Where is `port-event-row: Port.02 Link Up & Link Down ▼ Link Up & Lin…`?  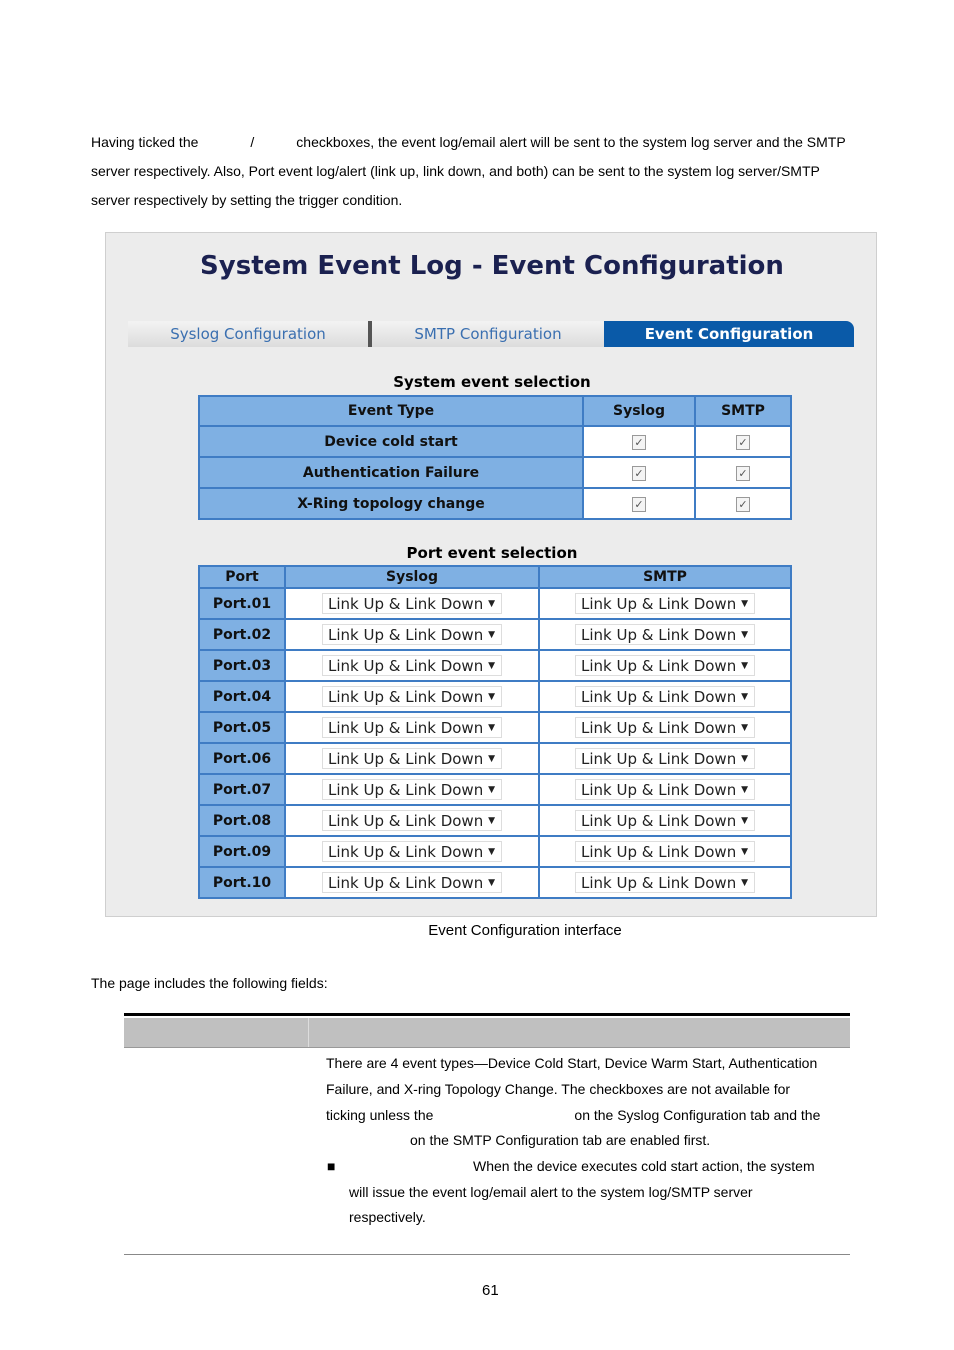 port-event-row: Port.02 Link Up & Link Down ▼ Link Up & Lin… is located at coordinates (495, 634).